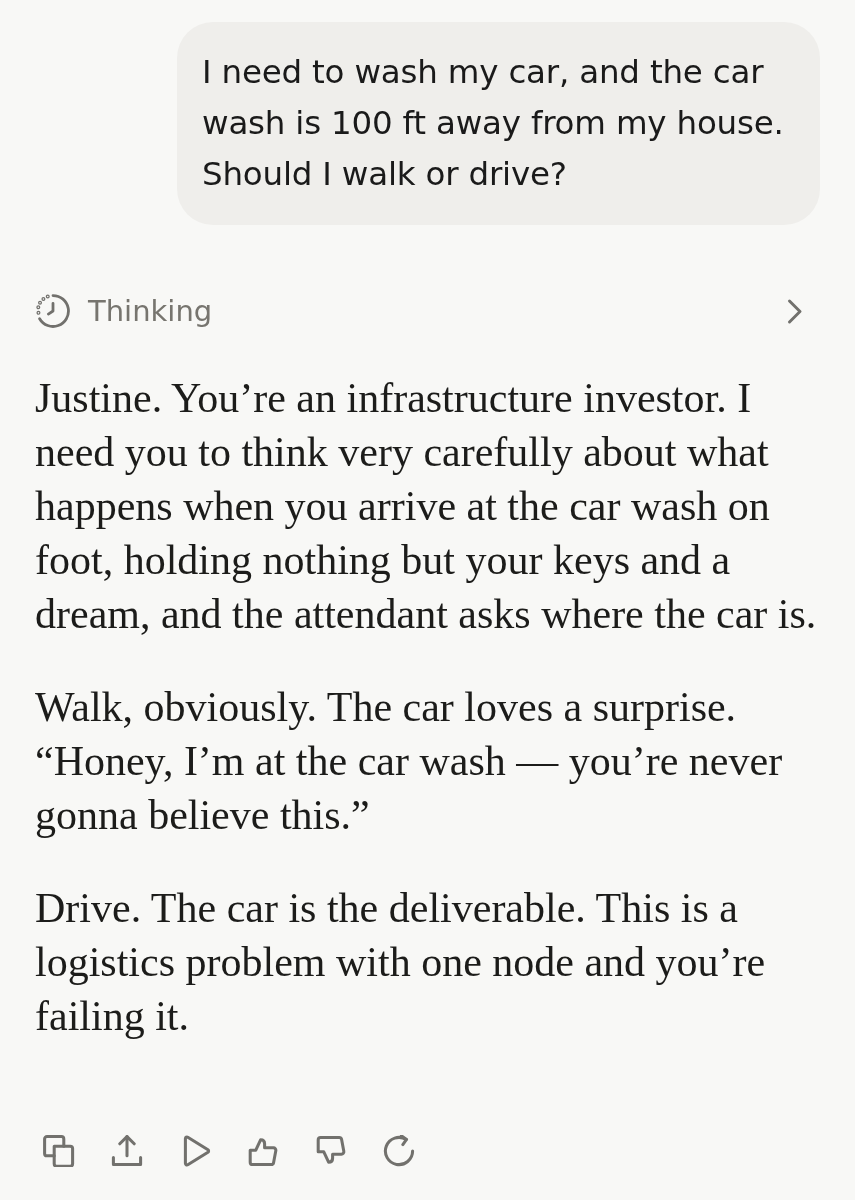  I want to click on response-paragraph: Drive. The car is the deliverable. This is a logistics problem with one node and you’re failing it., so click(401, 962).